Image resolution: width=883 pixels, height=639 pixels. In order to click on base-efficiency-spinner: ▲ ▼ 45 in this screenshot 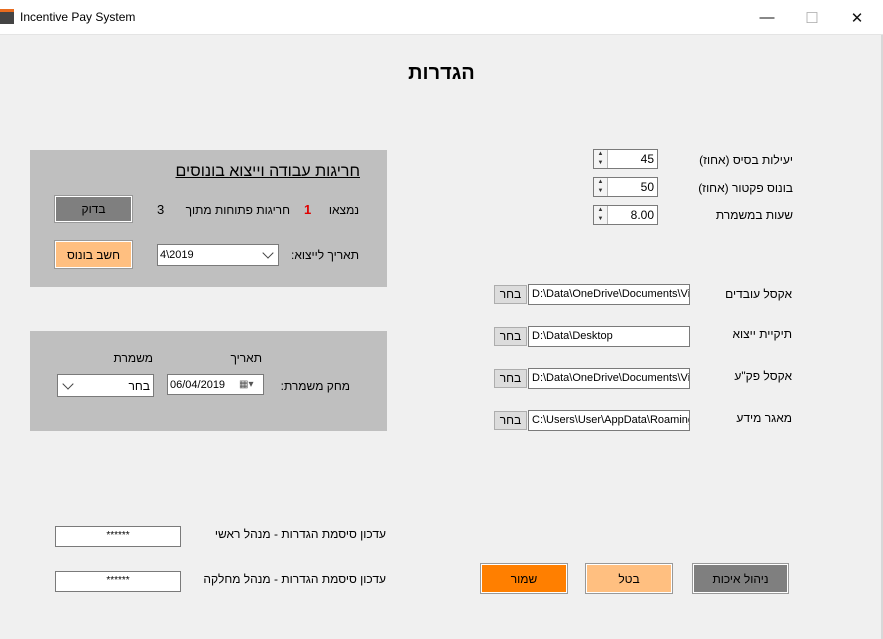, I will do `click(625, 159)`.